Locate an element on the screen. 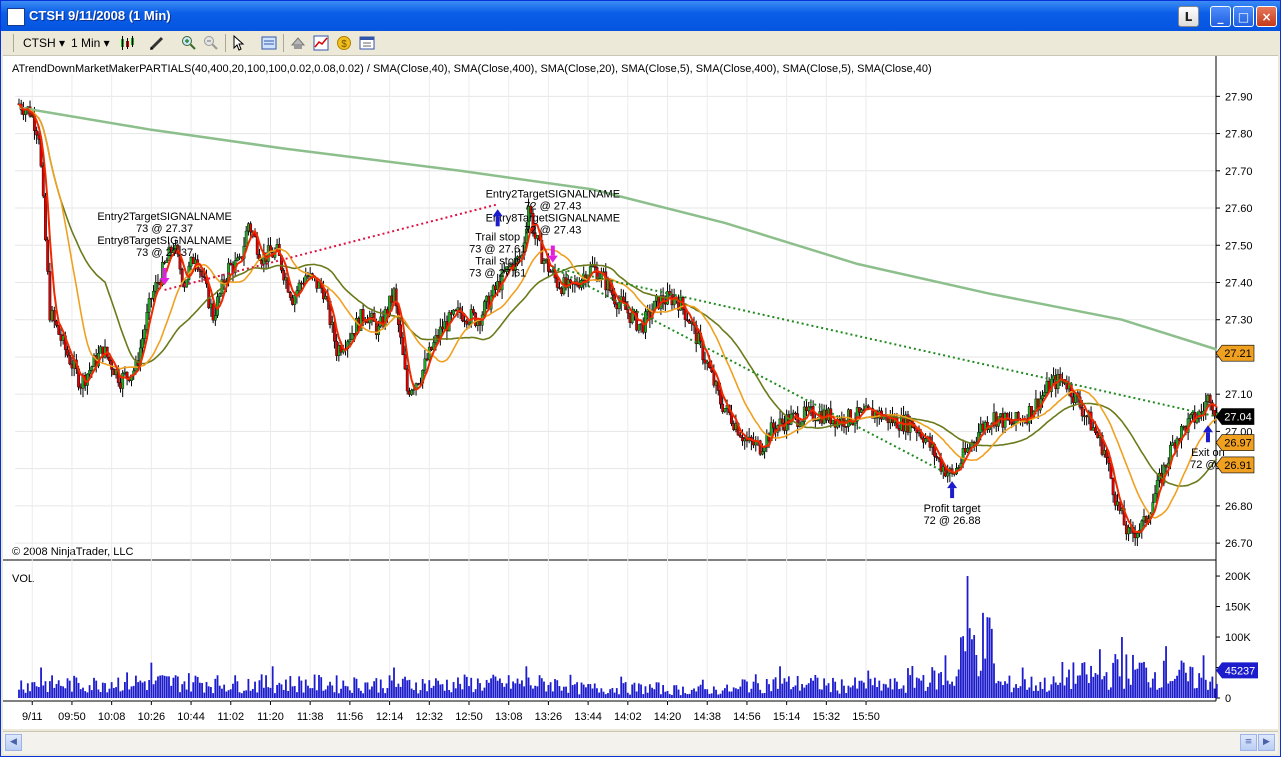 The width and height of the screenshot is (1281, 757). price-badge: 27.21 is located at coordinates (1235, 353).